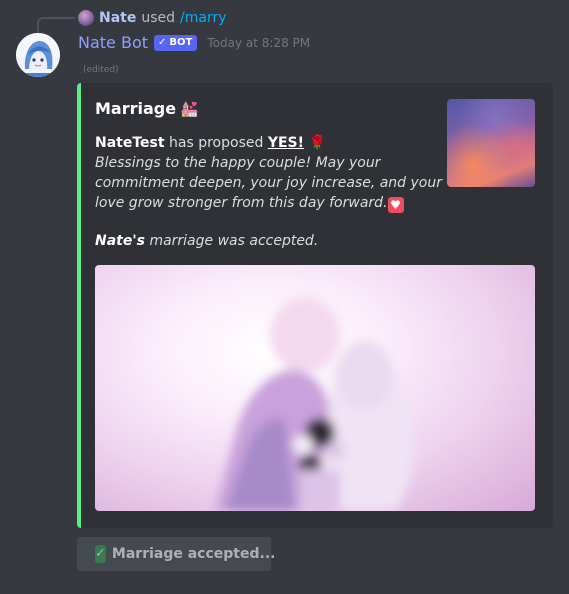 The image size is (569, 594). What do you see at coordinates (38, 55) in the screenshot?
I see `bot-avatar-icon` at bounding box center [38, 55].